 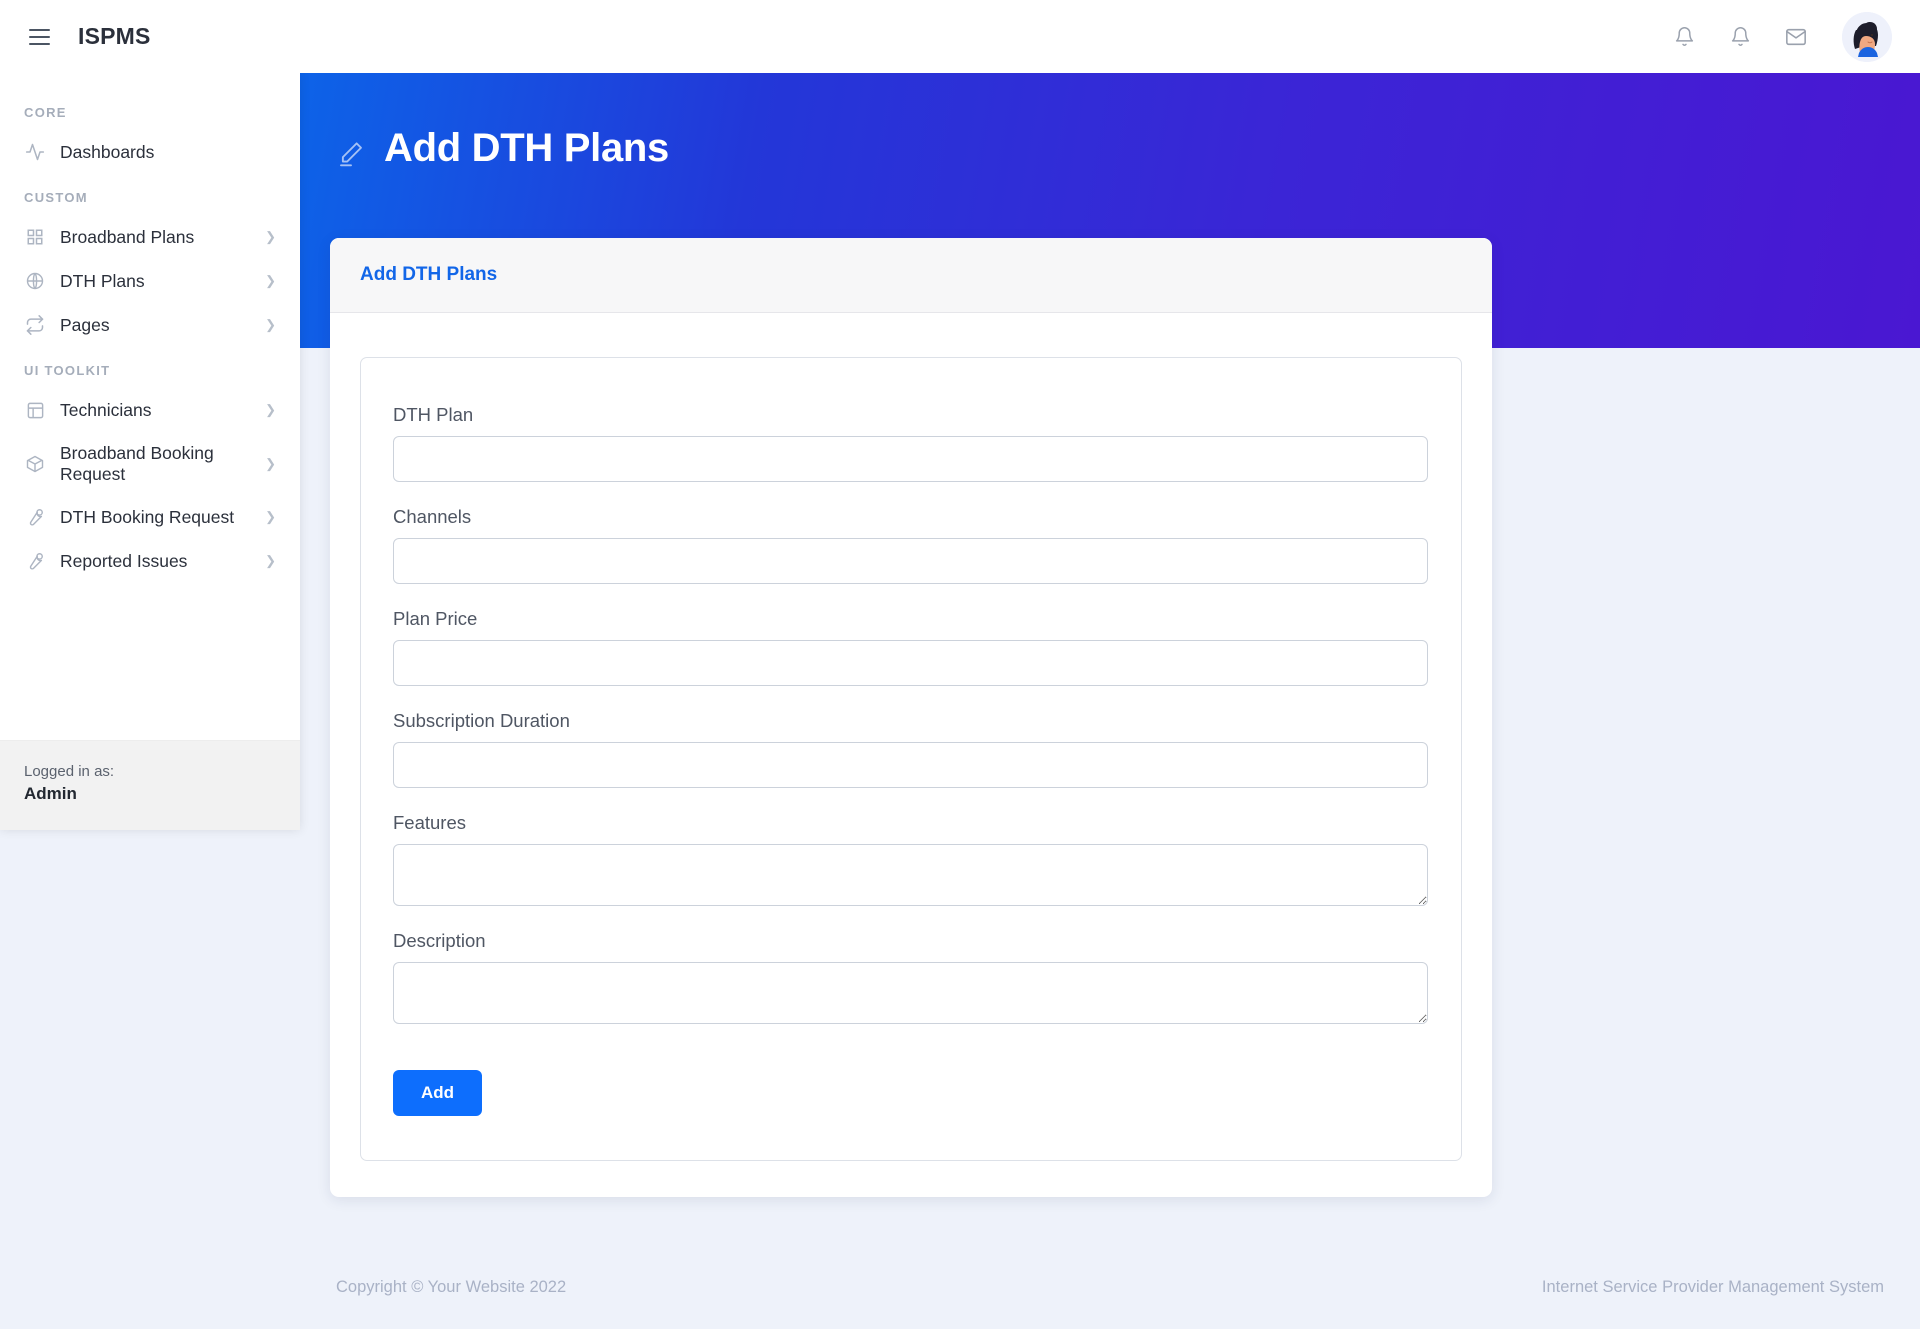 What do you see at coordinates (438, 1093) in the screenshot?
I see `add-button: Add` at bounding box center [438, 1093].